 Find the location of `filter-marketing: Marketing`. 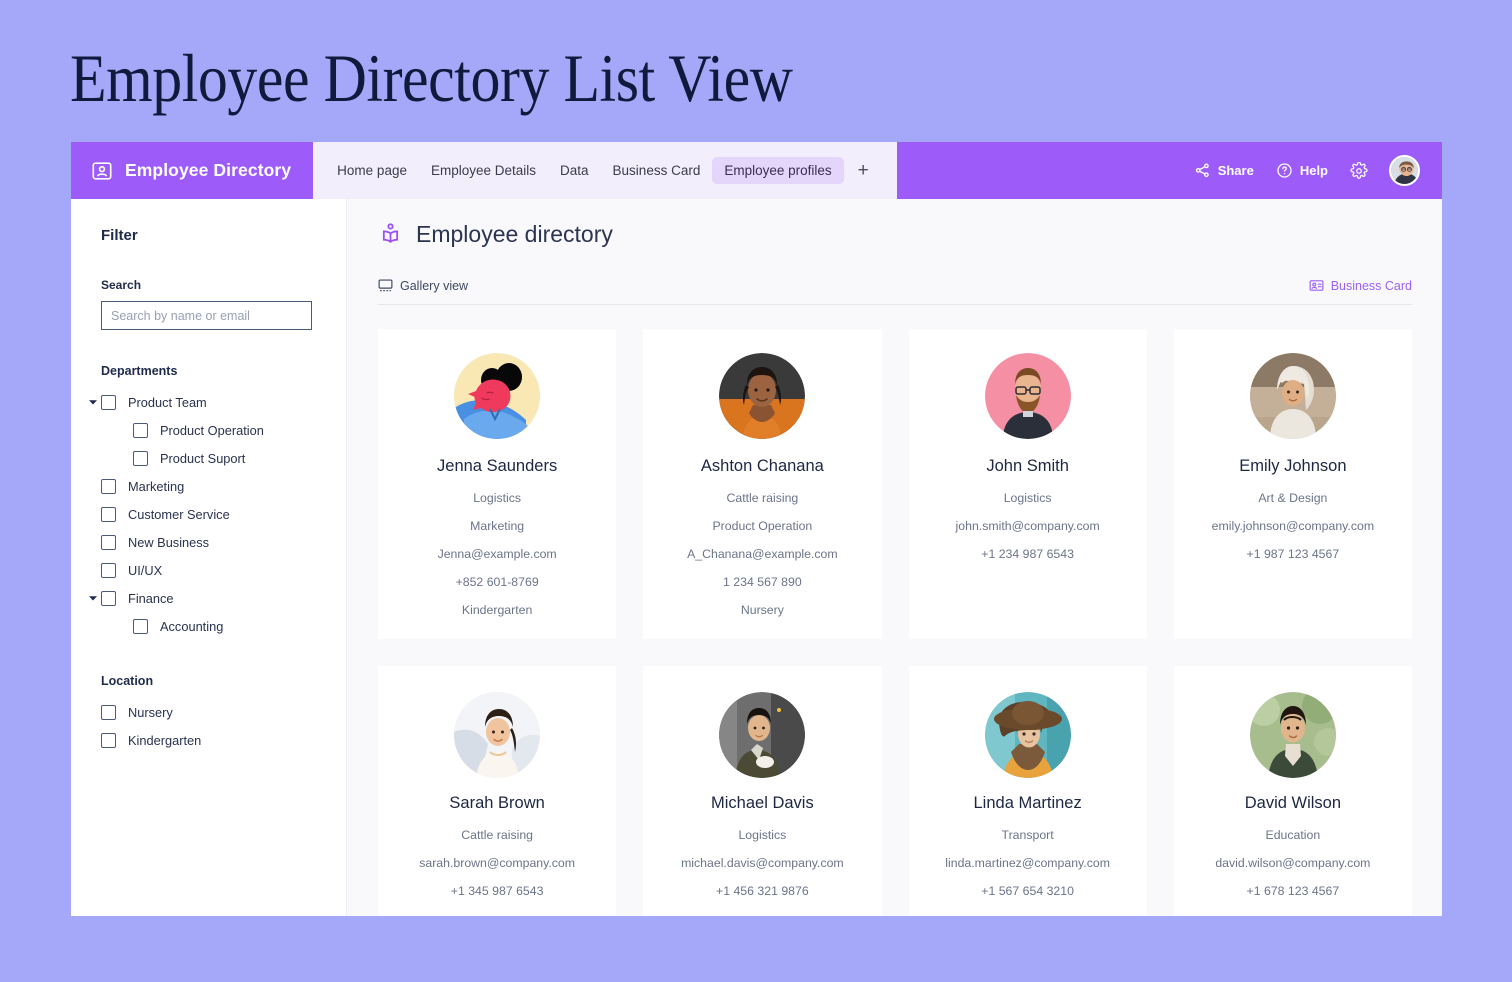

filter-marketing: Marketing is located at coordinates (223, 486).